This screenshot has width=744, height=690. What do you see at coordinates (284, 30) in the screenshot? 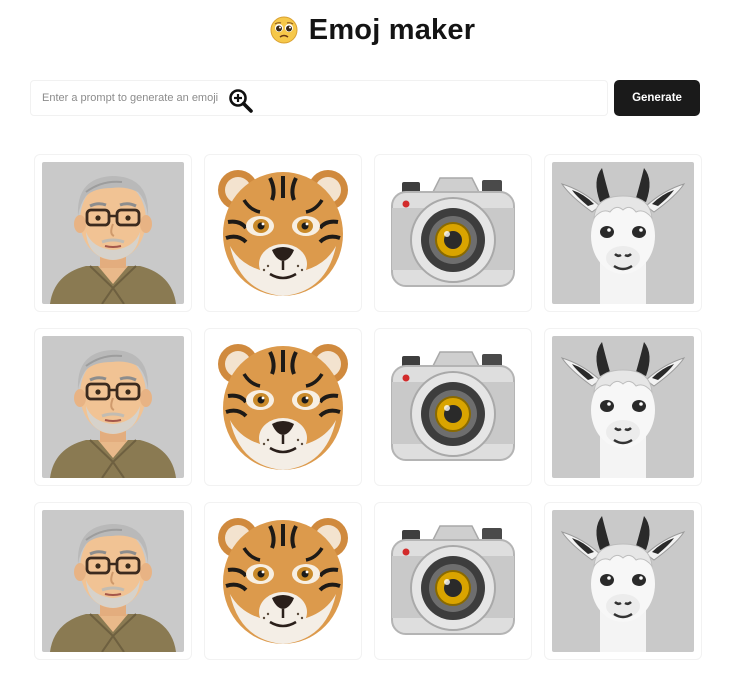
I see `pleading-face-icon` at bounding box center [284, 30].